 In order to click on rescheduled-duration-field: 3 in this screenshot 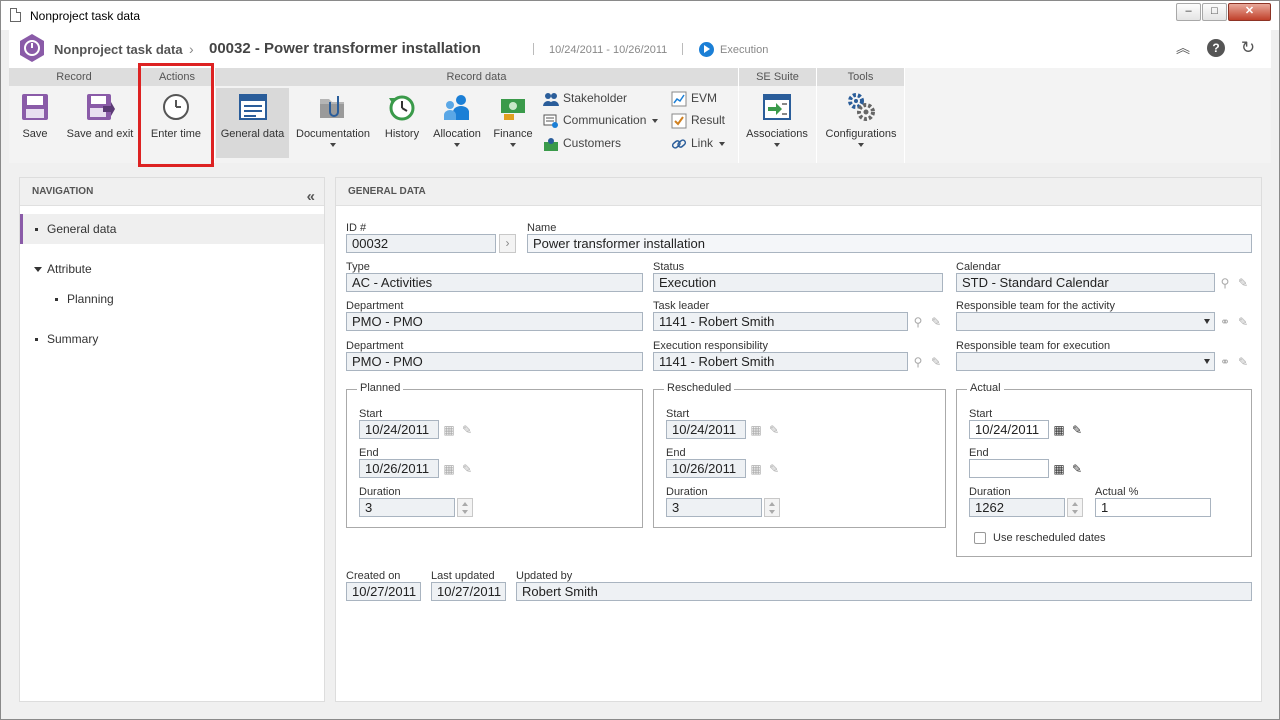, I will do `click(714, 507)`.